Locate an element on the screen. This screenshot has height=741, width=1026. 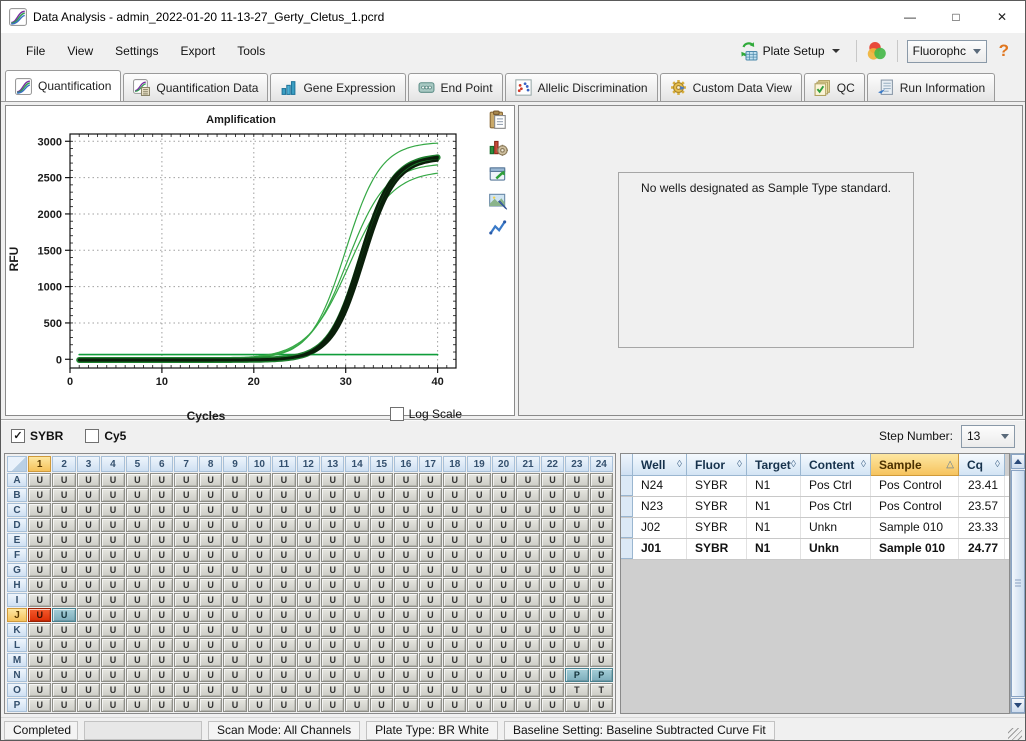
log-scale-checkbox is located at coordinates (396, 414).